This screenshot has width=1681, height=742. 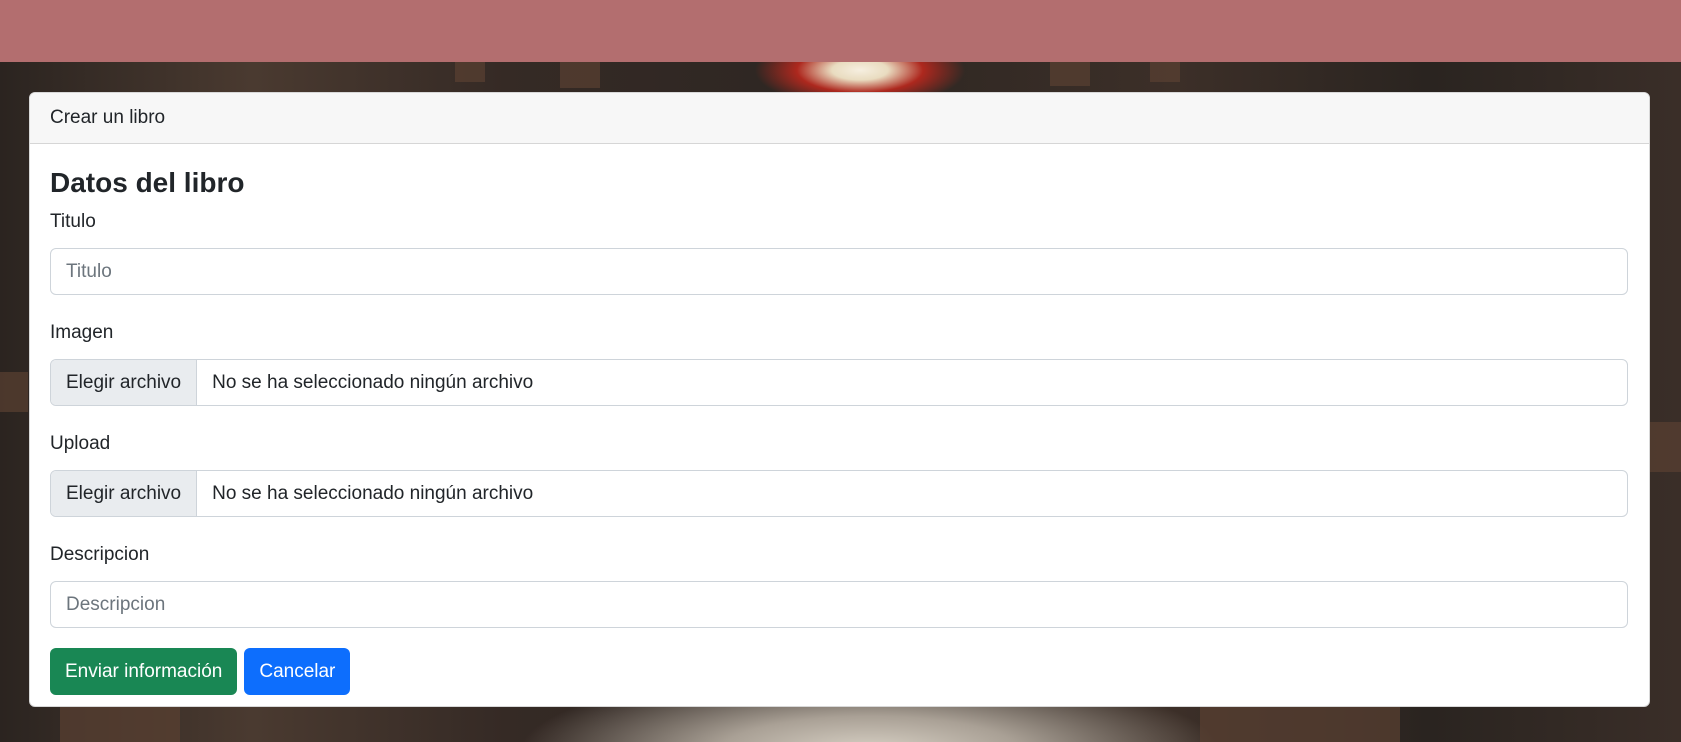 What do you see at coordinates (839, 671) in the screenshot?
I see `form-actions: Enviar información Cancelar` at bounding box center [839, 671].